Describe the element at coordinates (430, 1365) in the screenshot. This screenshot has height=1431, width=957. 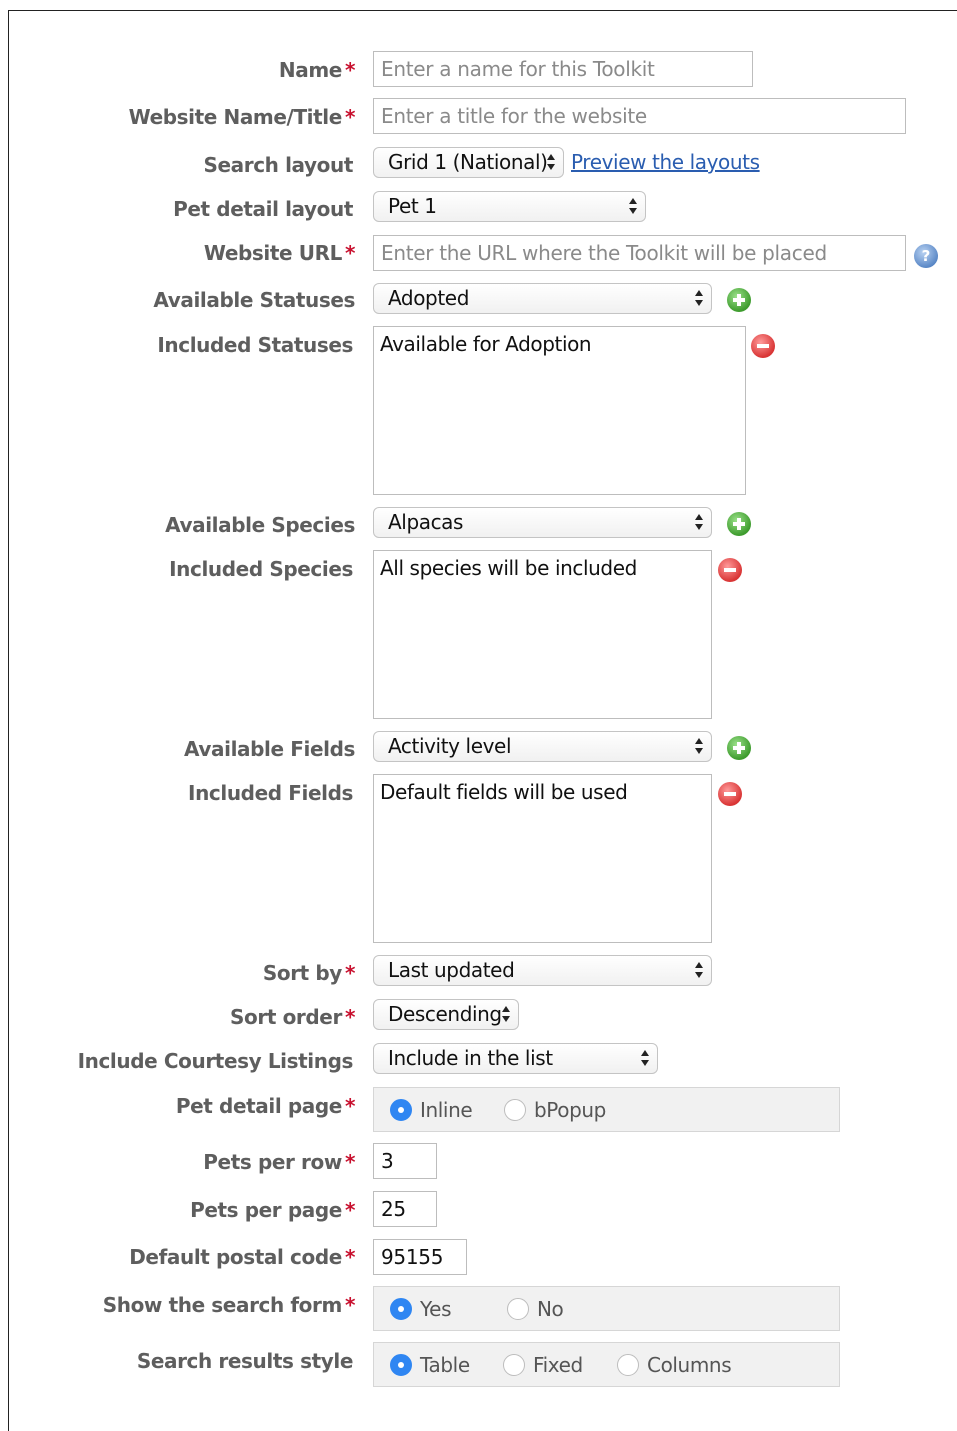
I see `radio-table: Table` at that location.